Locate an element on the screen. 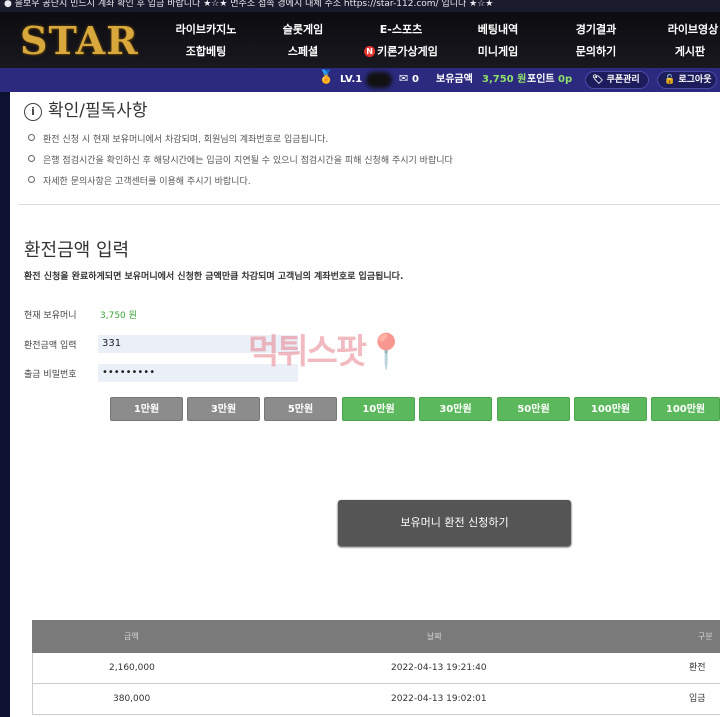  section-divider is located at coordinates (369, 204).